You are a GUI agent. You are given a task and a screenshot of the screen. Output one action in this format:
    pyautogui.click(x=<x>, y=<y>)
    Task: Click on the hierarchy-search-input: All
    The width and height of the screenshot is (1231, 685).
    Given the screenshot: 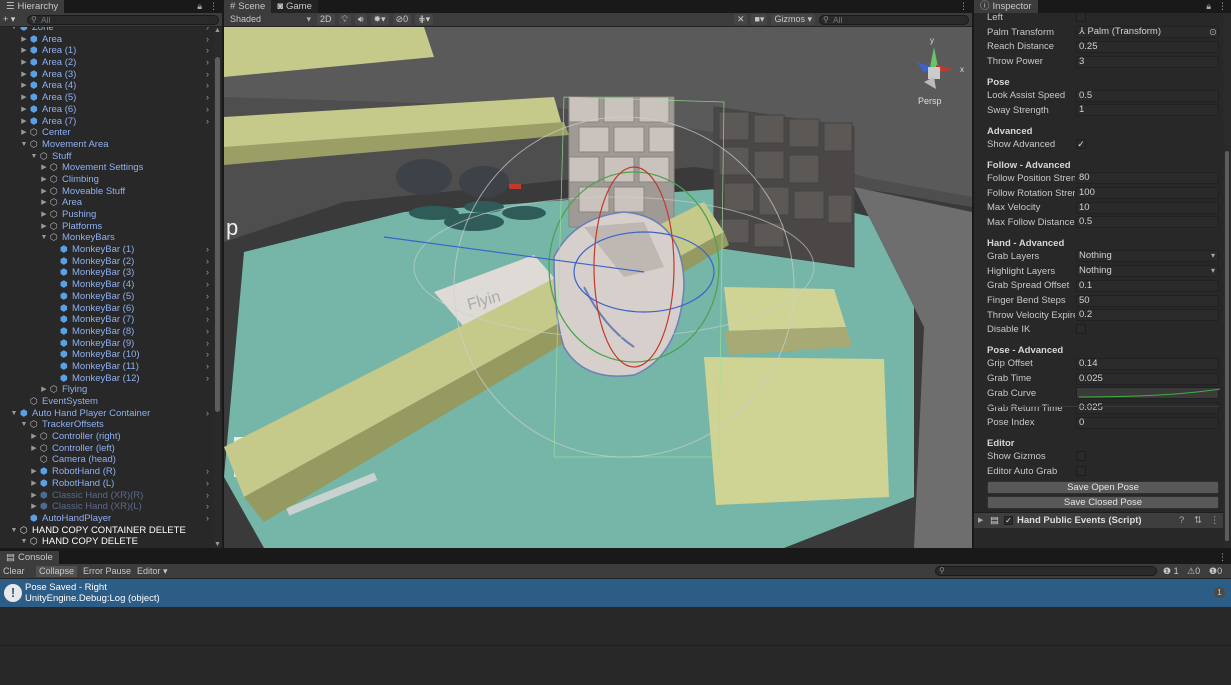 What is the action you would take?
    pyautogui.click(x=123, y=19)
    